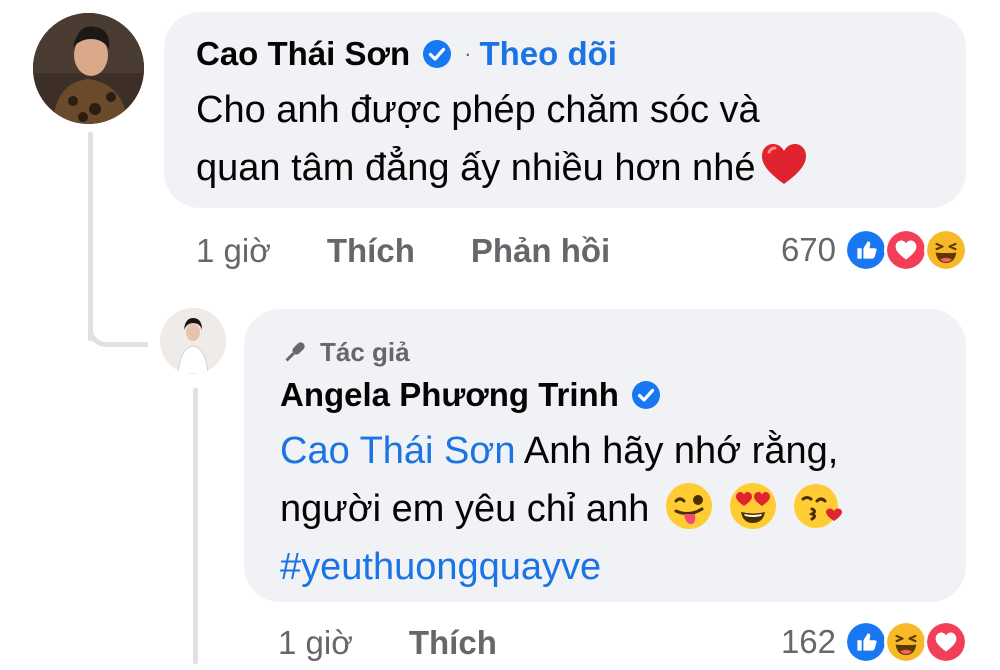 The height and width of the screenshot is (670, 1000). Describe the element at coordinates (453, 643) in the screenshot. I see `reply-like-button: Thích` at that location.